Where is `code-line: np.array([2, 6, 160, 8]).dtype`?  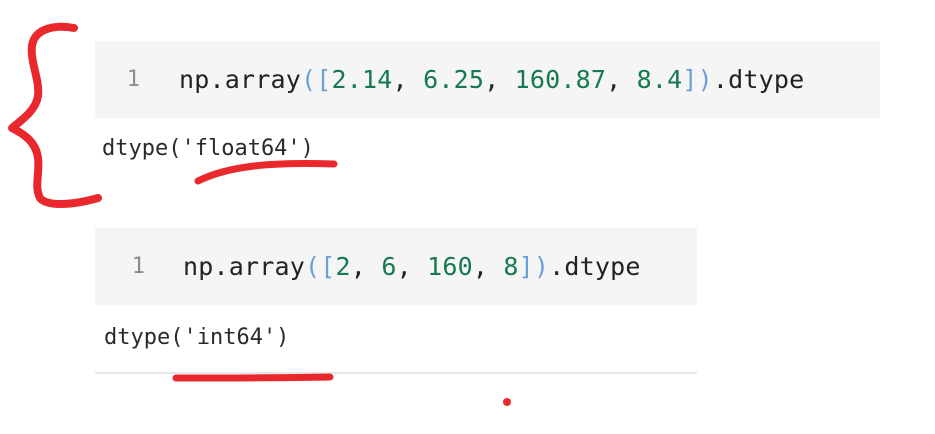
code-line: np.array([2, 6, 160, 8]).dtype is located at coordinates (412, 266).